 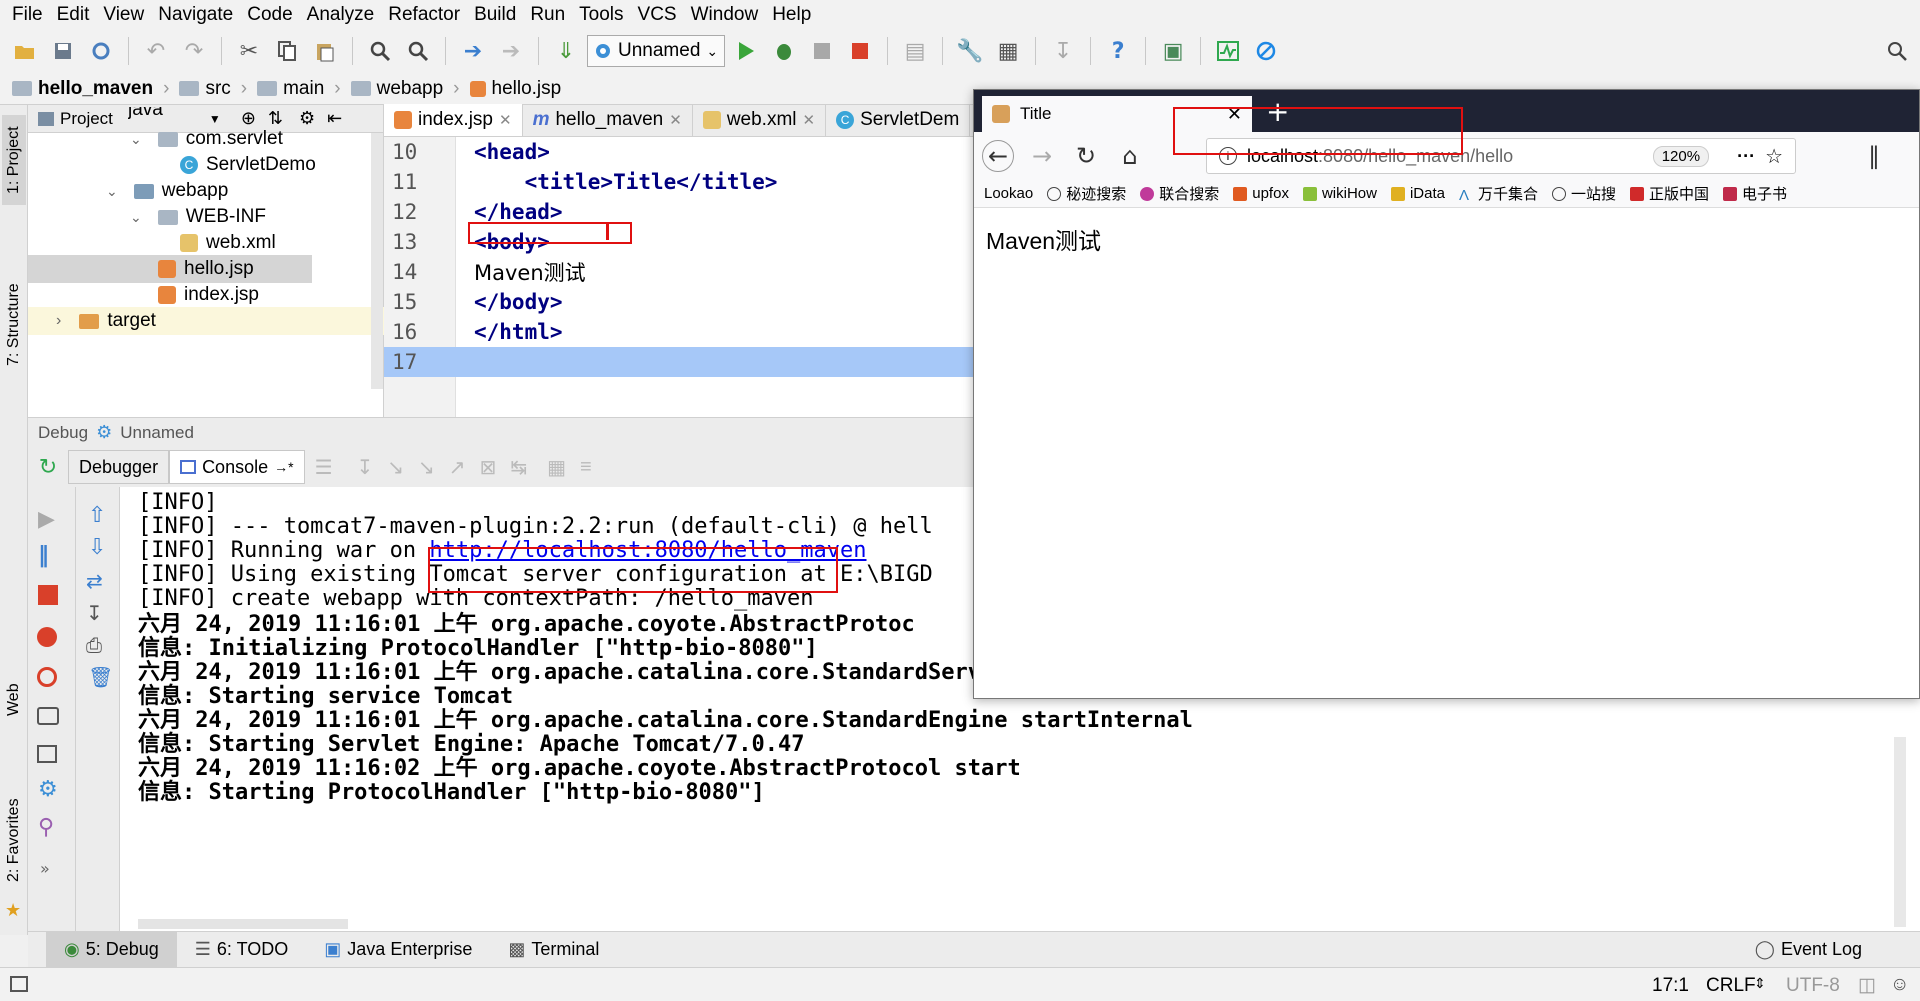 What do you see at coordinates (206, 139) in the screenshot?
I see `tree-item-com-servlet: ⌄ com.servlet` at bounding box center [206, 139].